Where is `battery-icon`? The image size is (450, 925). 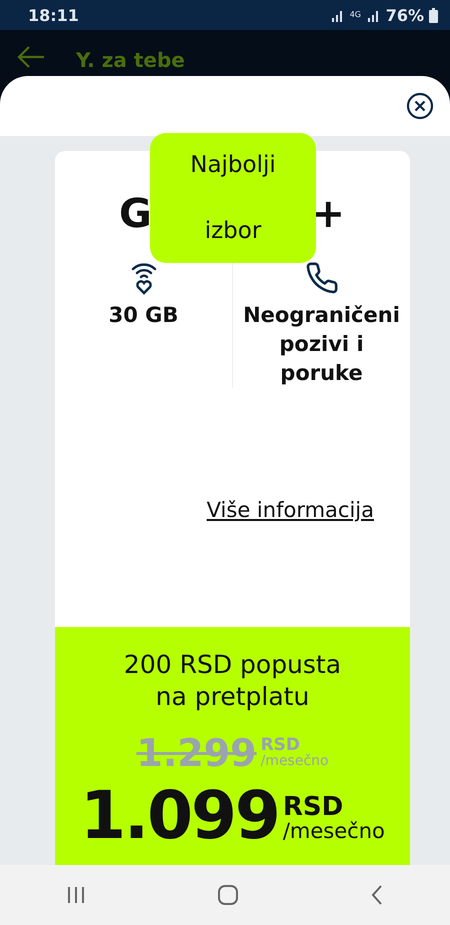
battery-icon is located at coordinates (433, 15).